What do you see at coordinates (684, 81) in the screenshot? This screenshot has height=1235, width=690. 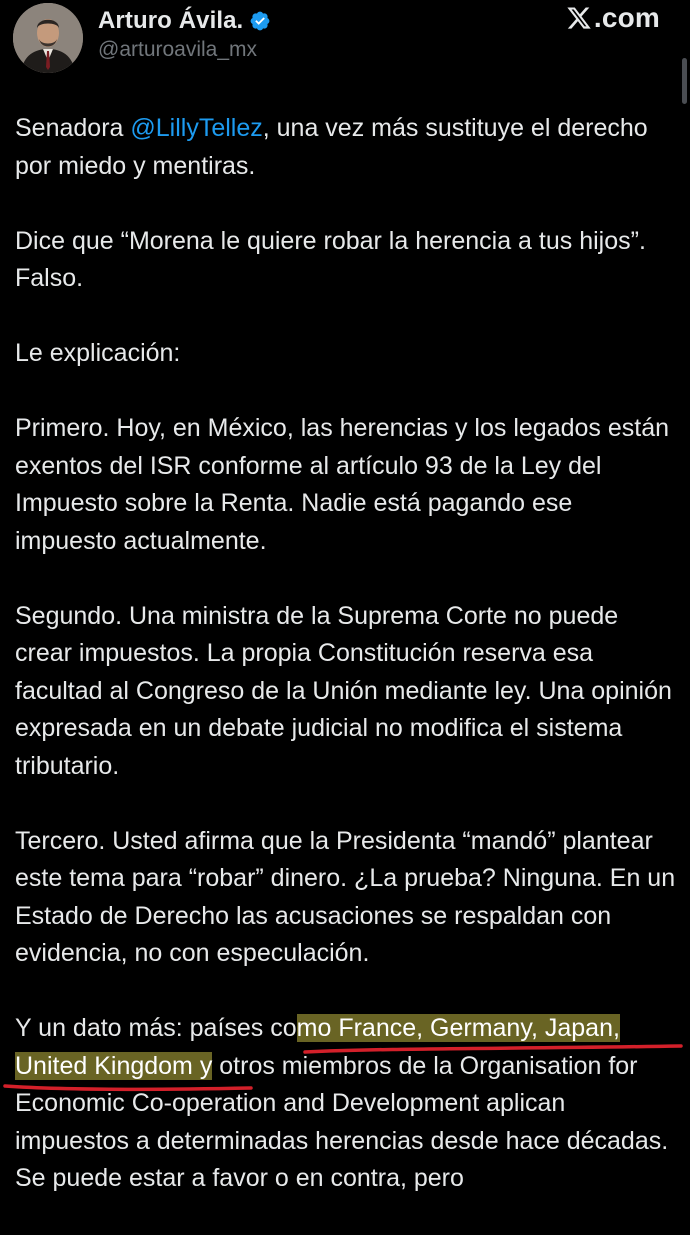 I see `scrollbar` at bounding box center [684, 81].